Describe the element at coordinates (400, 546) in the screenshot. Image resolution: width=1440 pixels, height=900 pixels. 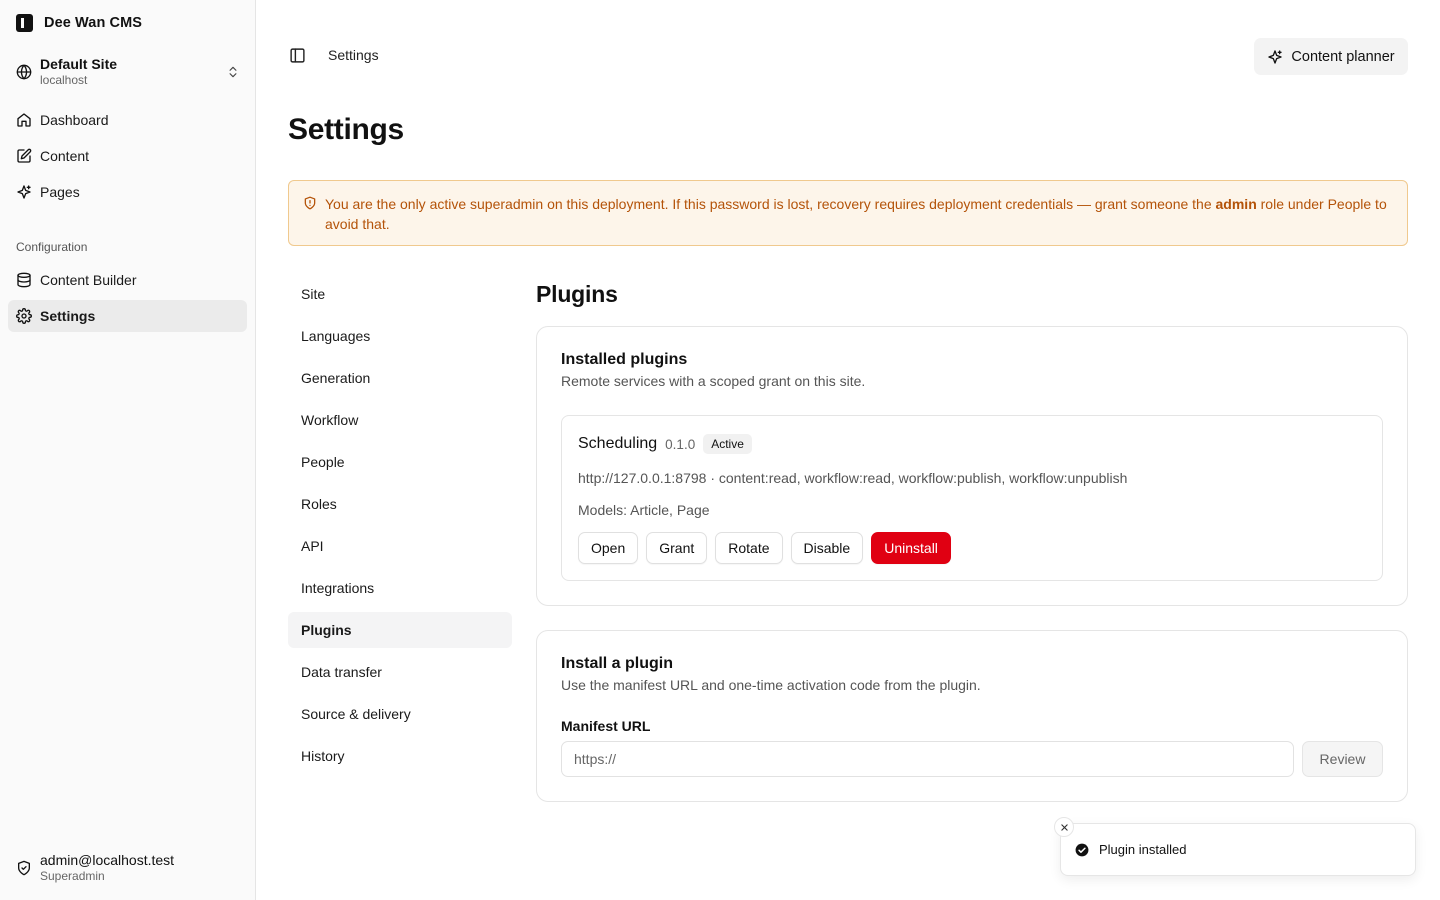
I see `subnav-item-api: API` at that location.